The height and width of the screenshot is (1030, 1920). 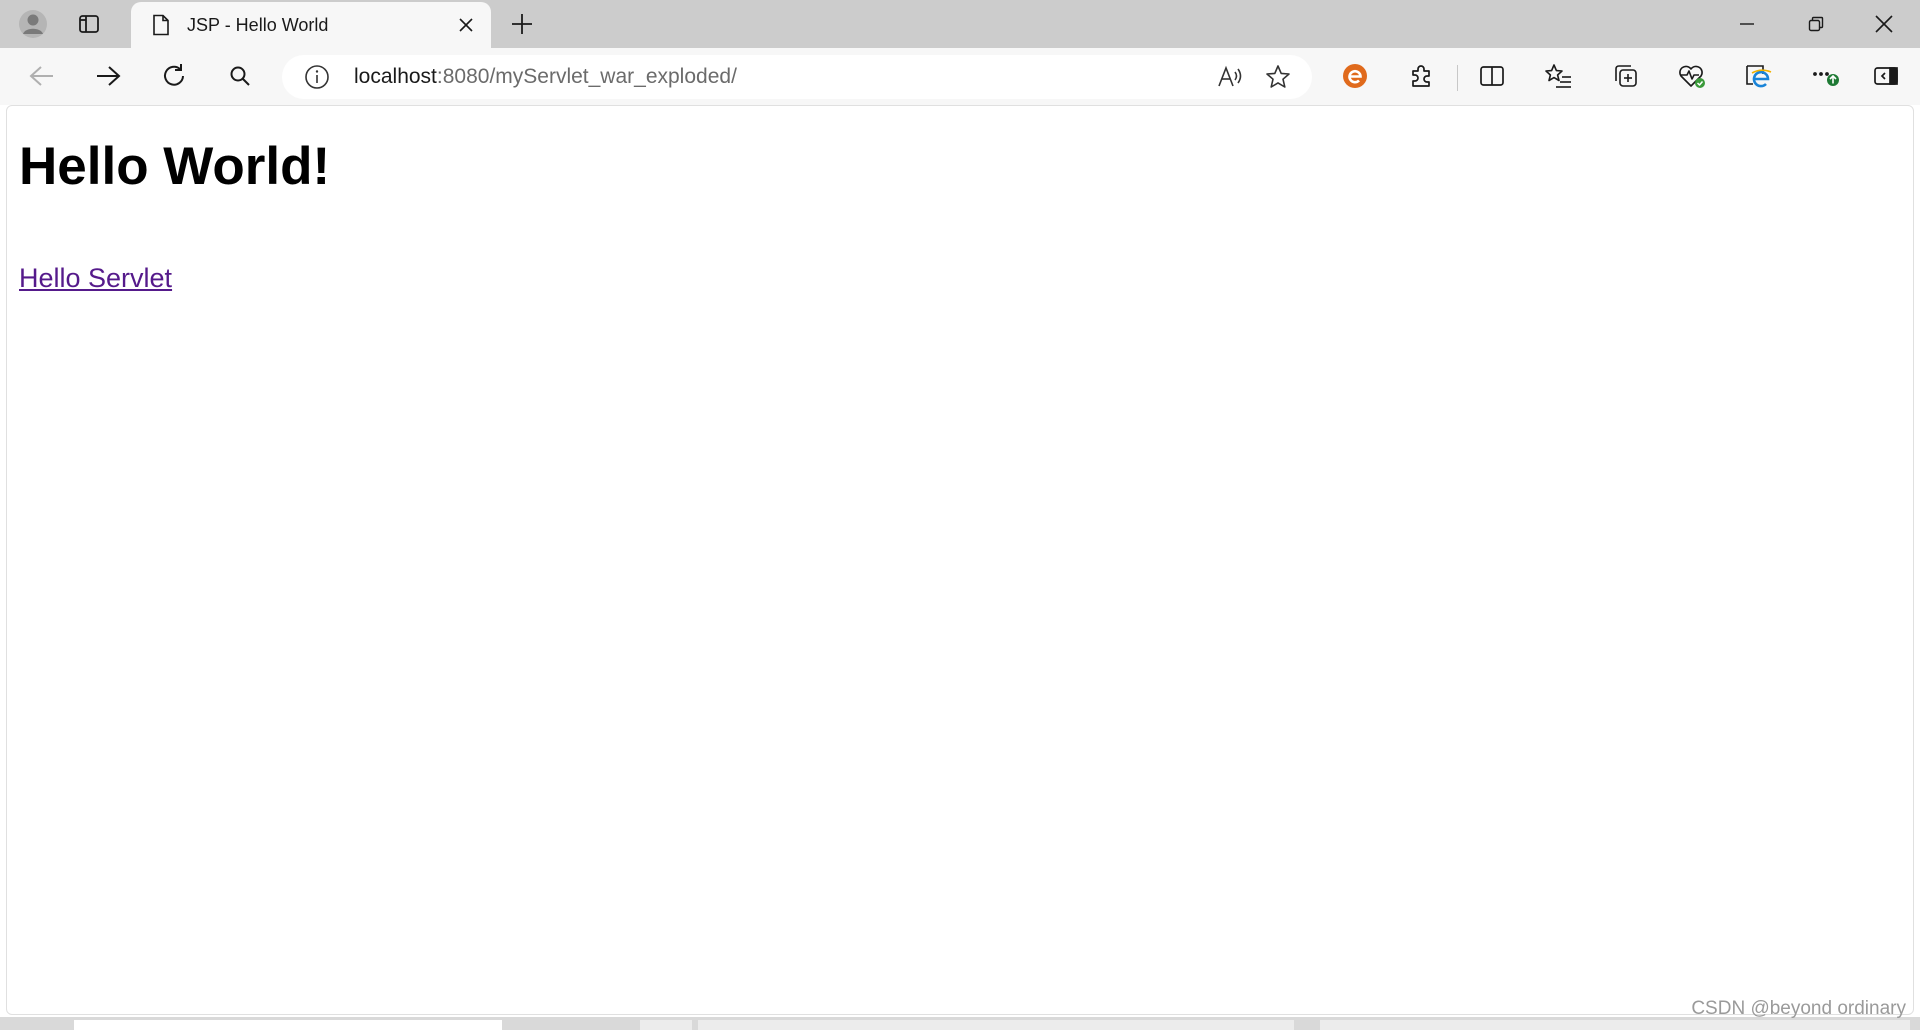 I want to click on profile-avatar-icon, so click(x=33, y=24).